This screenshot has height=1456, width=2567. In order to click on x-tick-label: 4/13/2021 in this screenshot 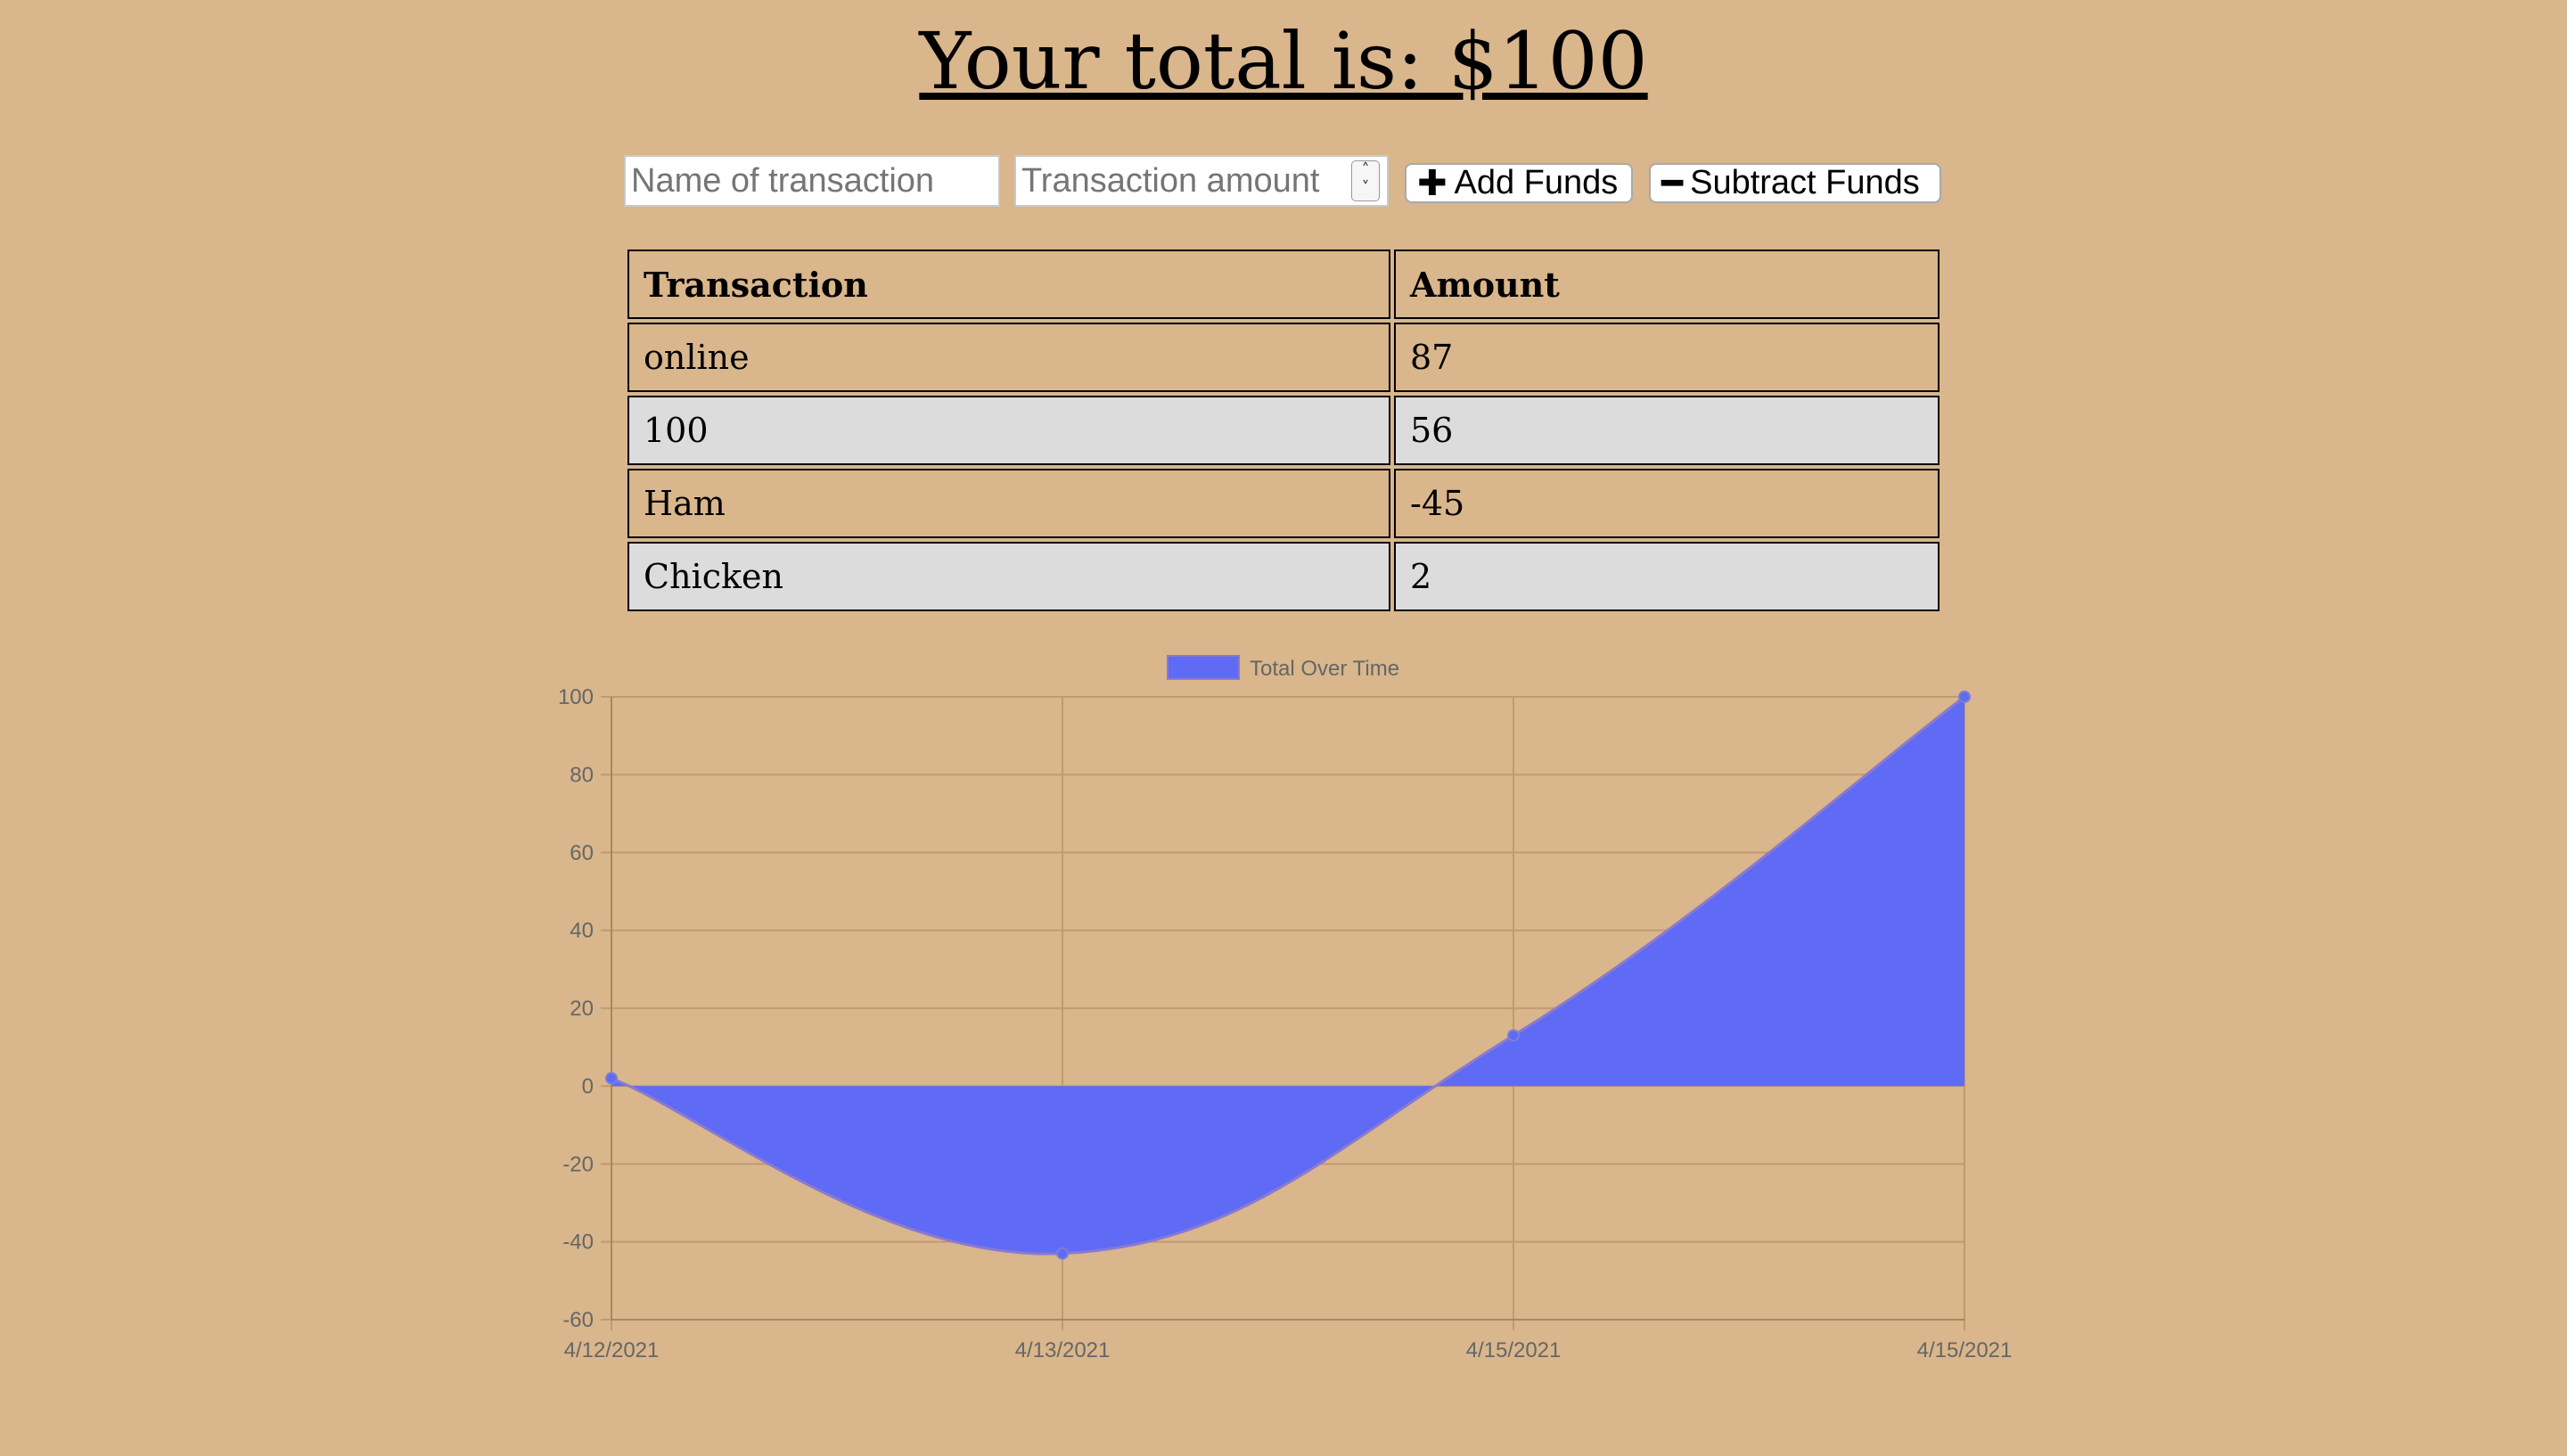, I will do `click(1063, 1350)`.